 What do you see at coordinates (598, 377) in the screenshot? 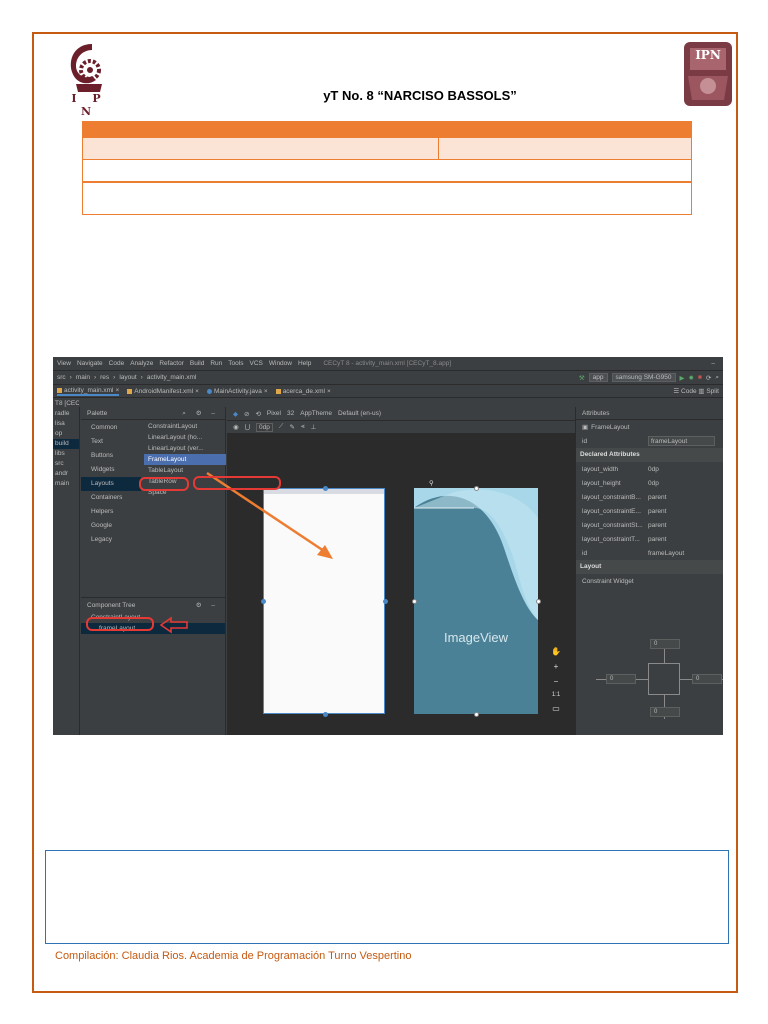
I see `run-config-select: app` at bounding box center [598, 377].